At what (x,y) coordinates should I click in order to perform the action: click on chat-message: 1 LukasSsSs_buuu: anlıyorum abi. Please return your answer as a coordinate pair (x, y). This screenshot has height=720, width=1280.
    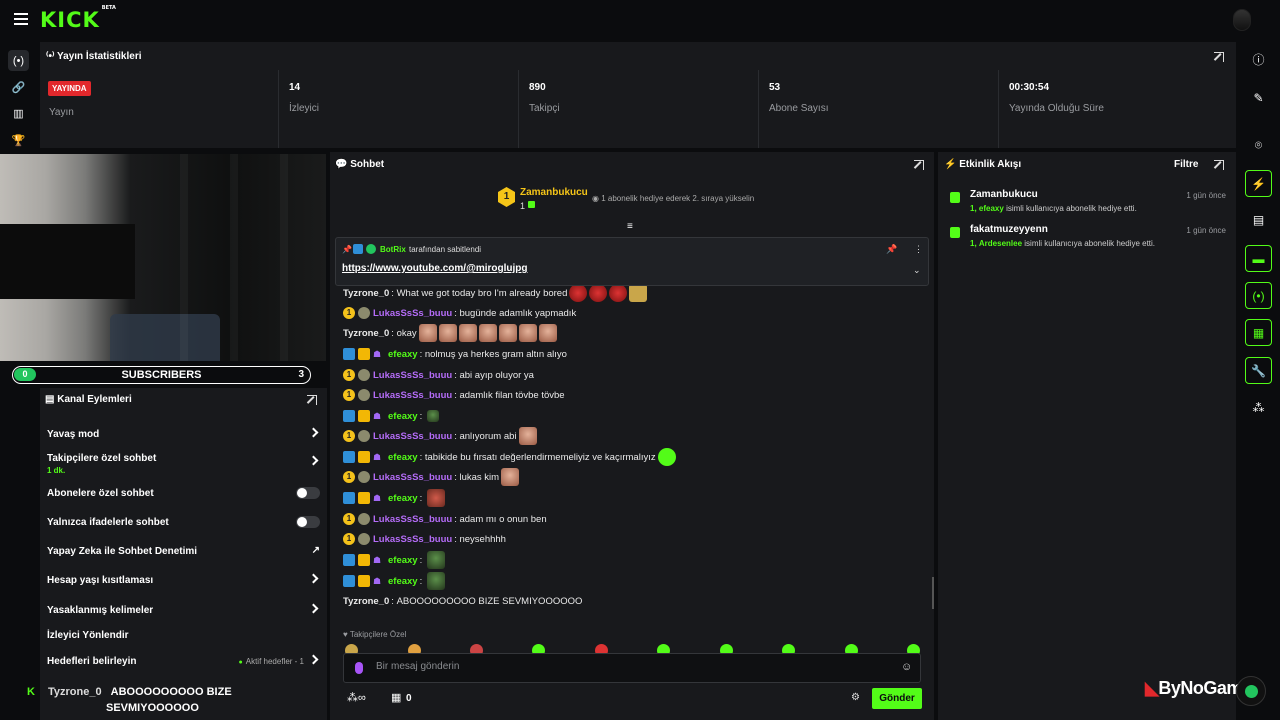
    Looking at the image, I should click on (440, 436).